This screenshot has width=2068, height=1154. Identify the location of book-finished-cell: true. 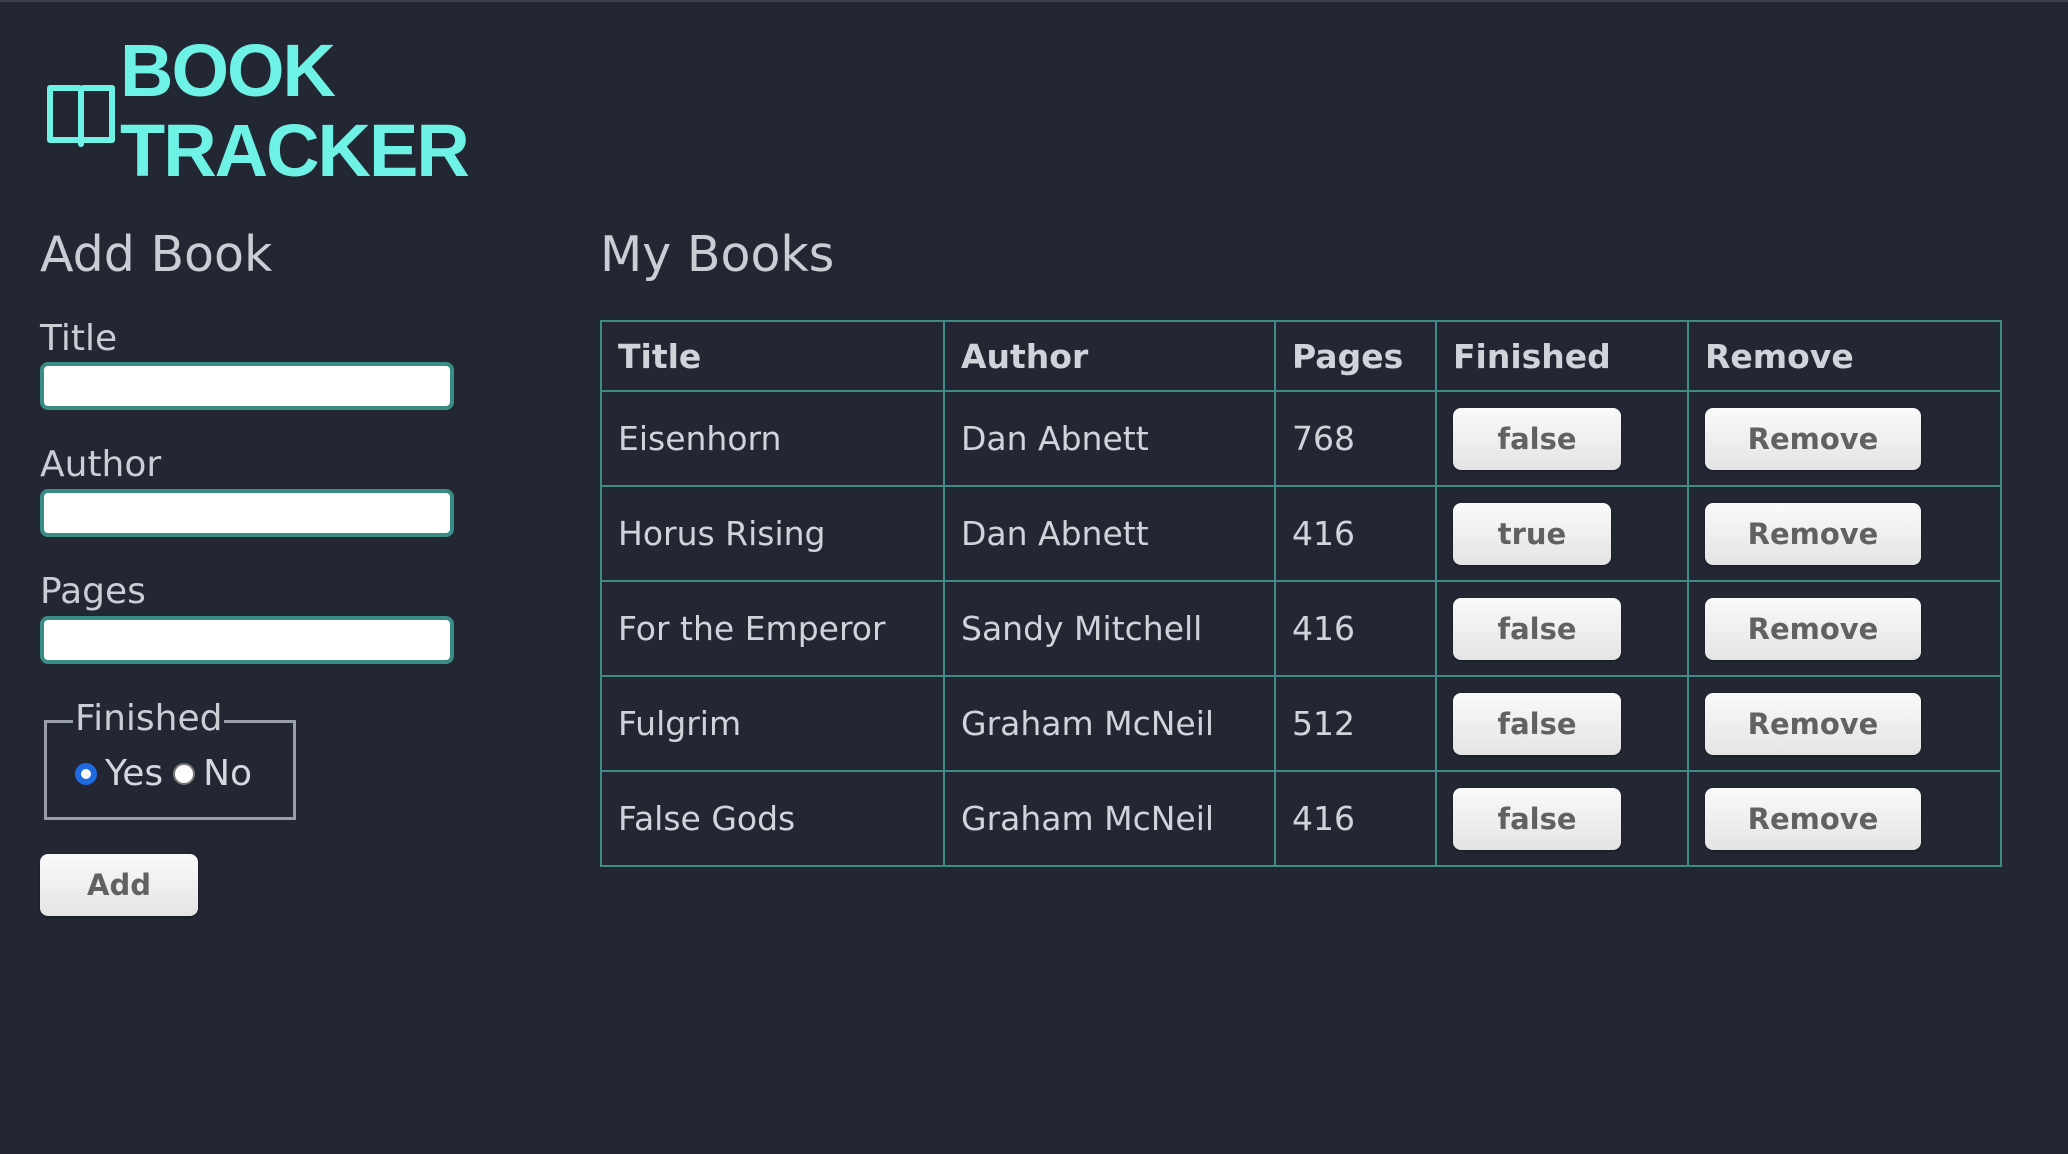
(1562, 533).